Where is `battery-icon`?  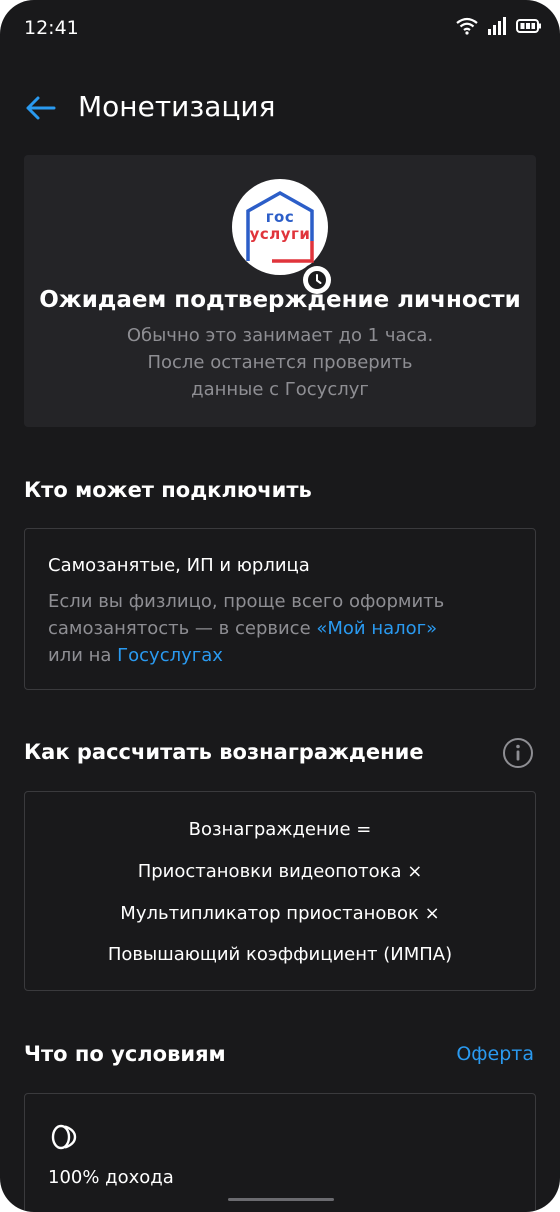 battery-icon is located at coordinates (528, 26).